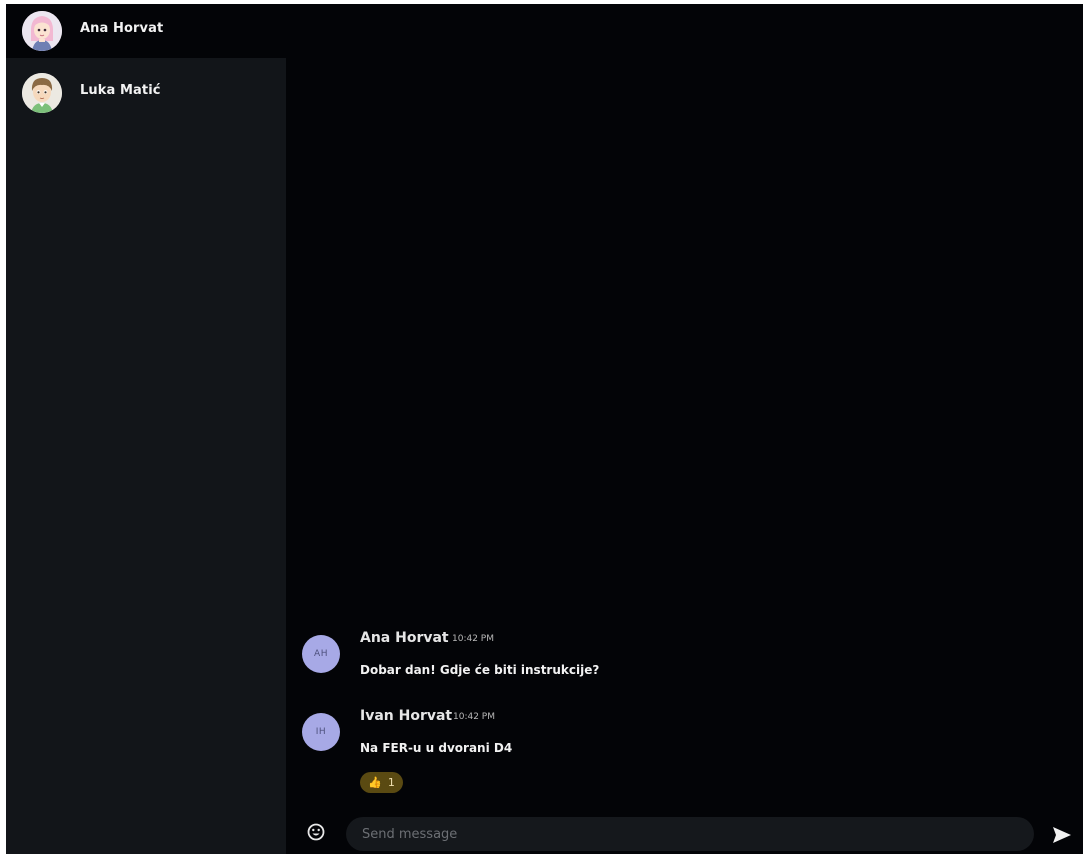 The height and width of the screenshot is (854, 1083). I want to click on boy-avatar-icon, so click(42, 93).